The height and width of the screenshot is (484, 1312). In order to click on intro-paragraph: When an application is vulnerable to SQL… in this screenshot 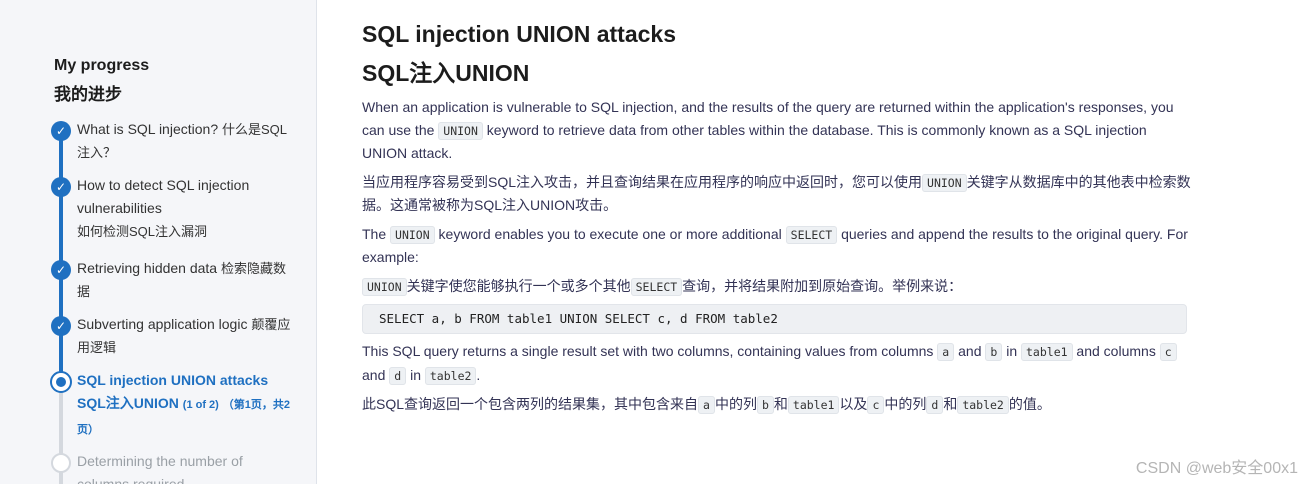, I will do `click(768, 130)`.